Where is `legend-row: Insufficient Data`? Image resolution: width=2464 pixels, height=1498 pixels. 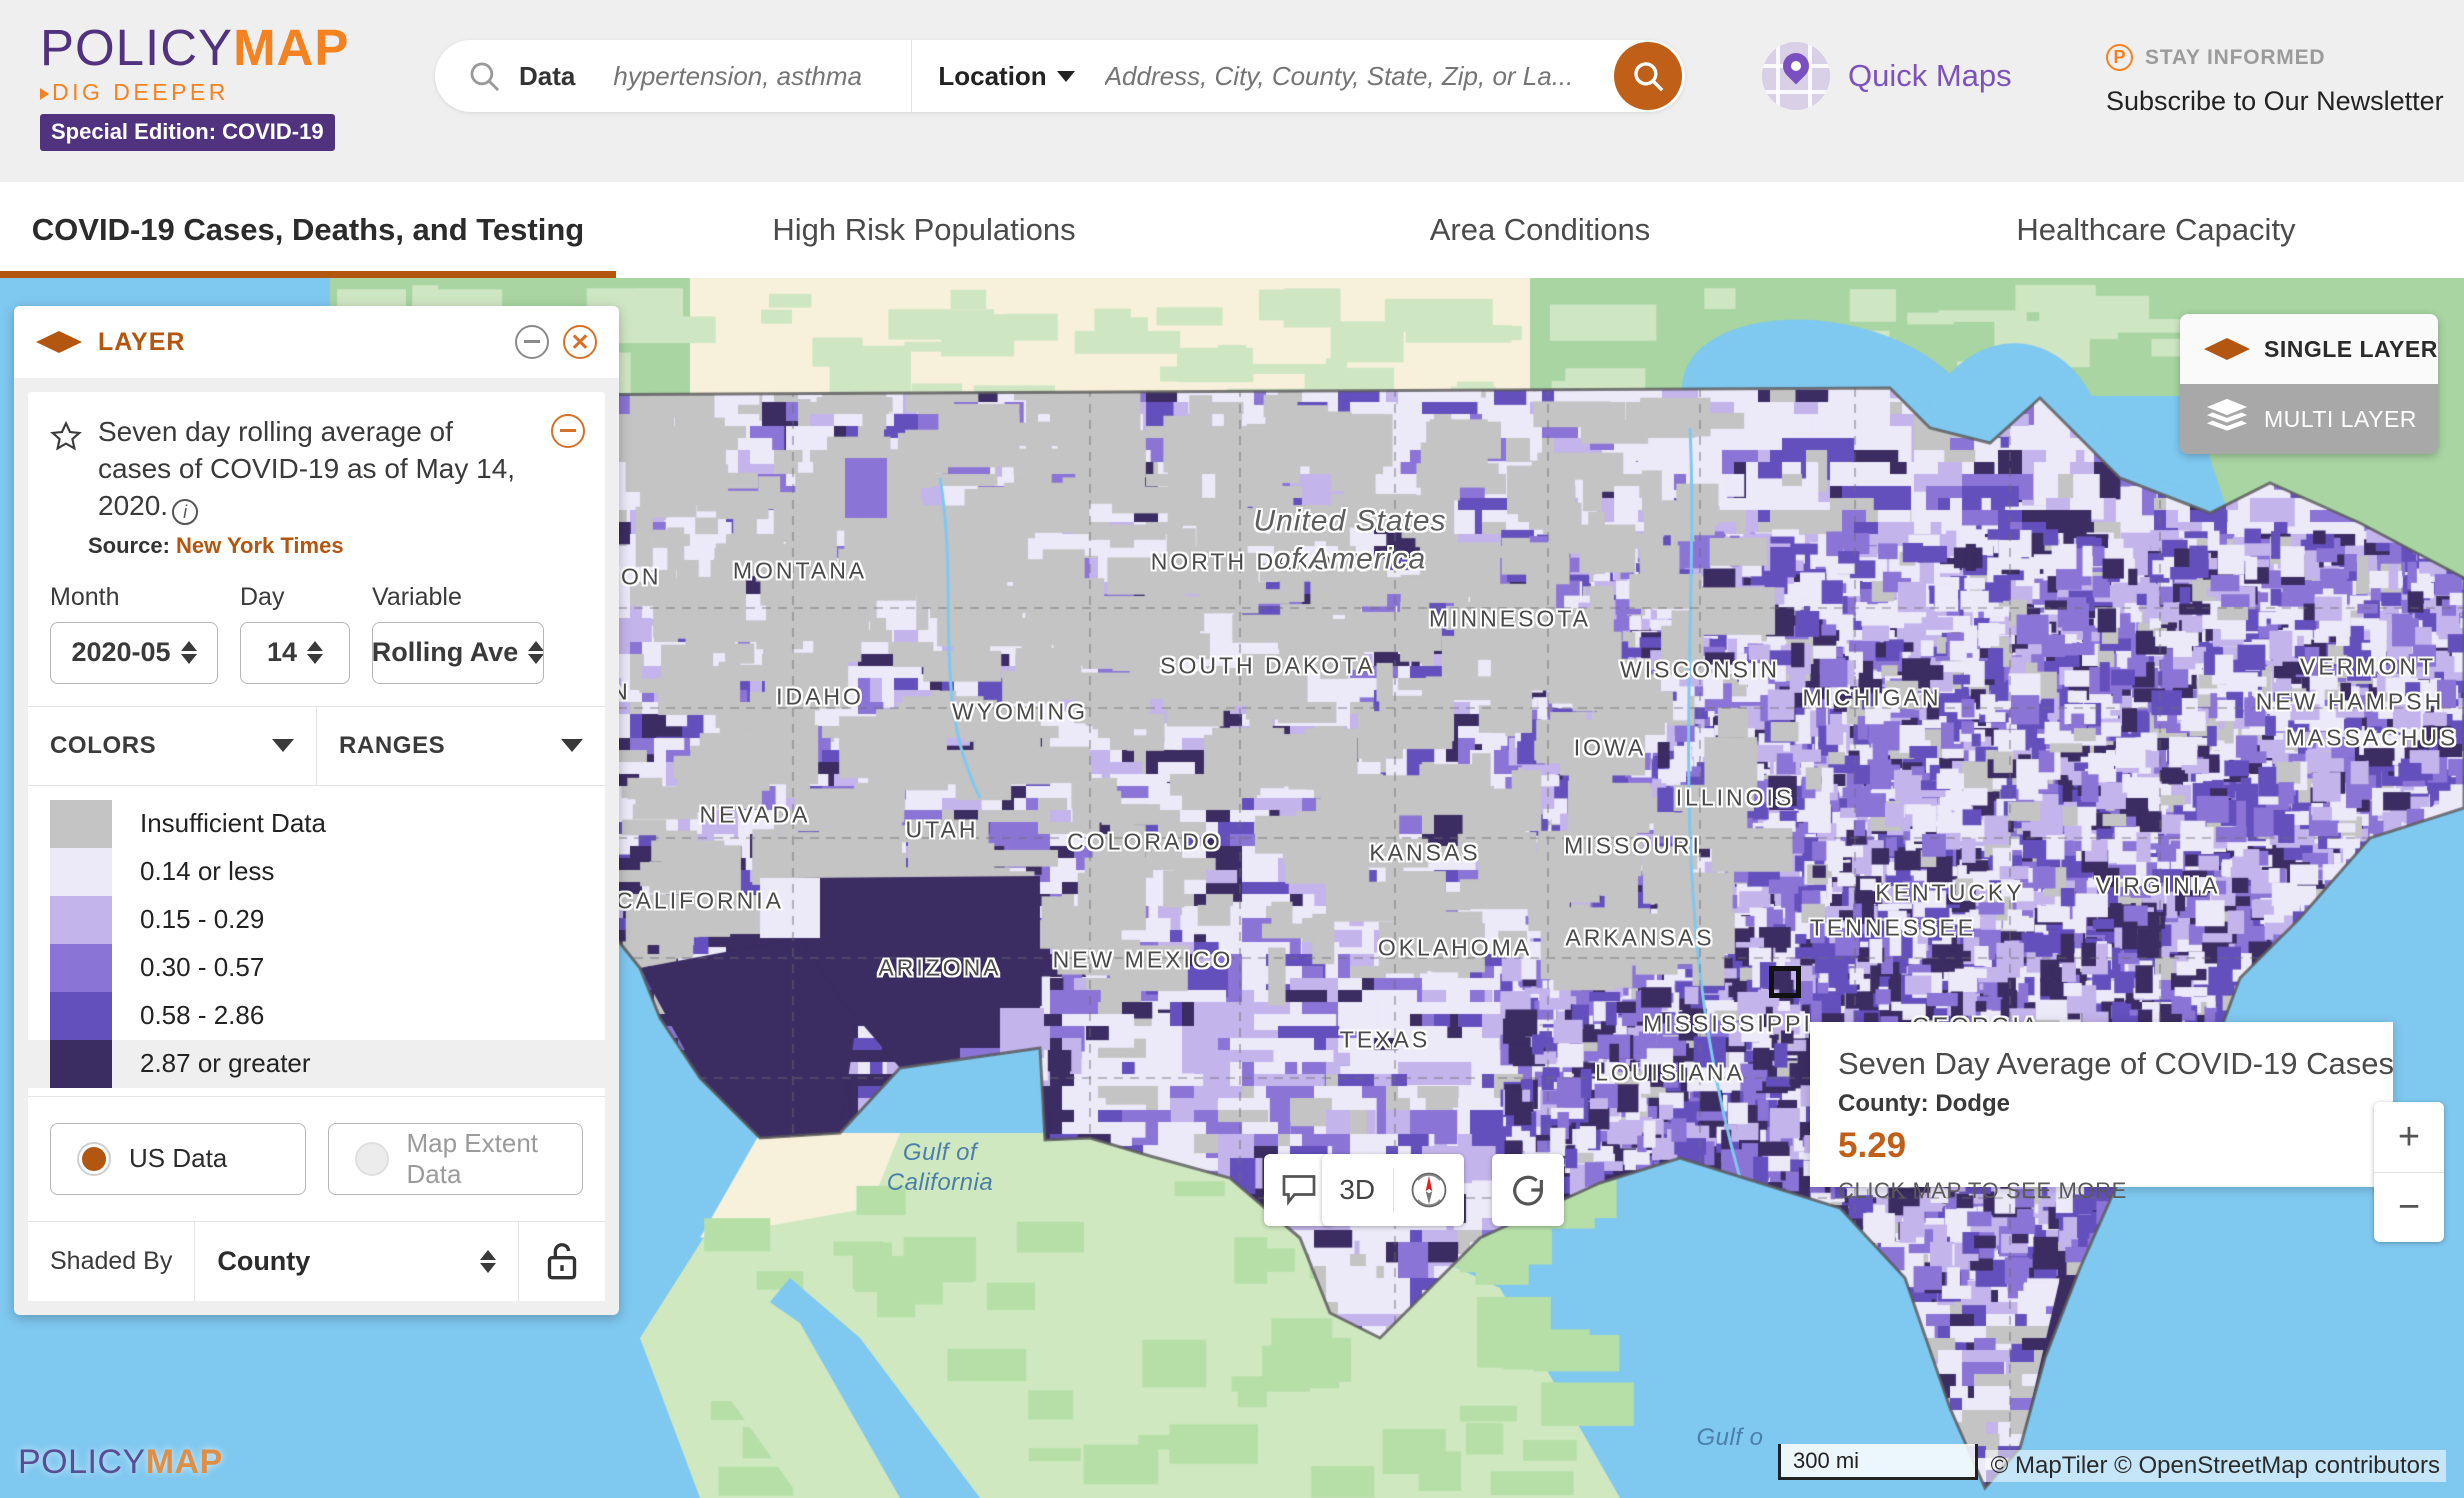 legend-row: Insufficient Data is located at coordinates (316, 823).